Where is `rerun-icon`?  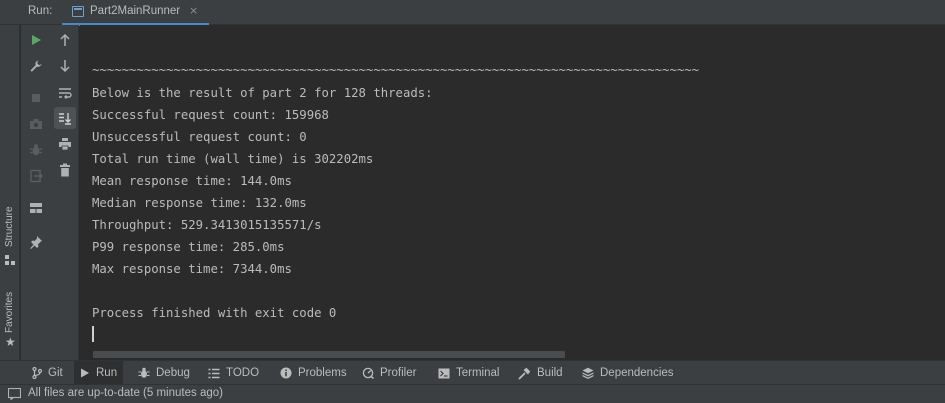 rerun-icon is located at coordinates (36, 40).